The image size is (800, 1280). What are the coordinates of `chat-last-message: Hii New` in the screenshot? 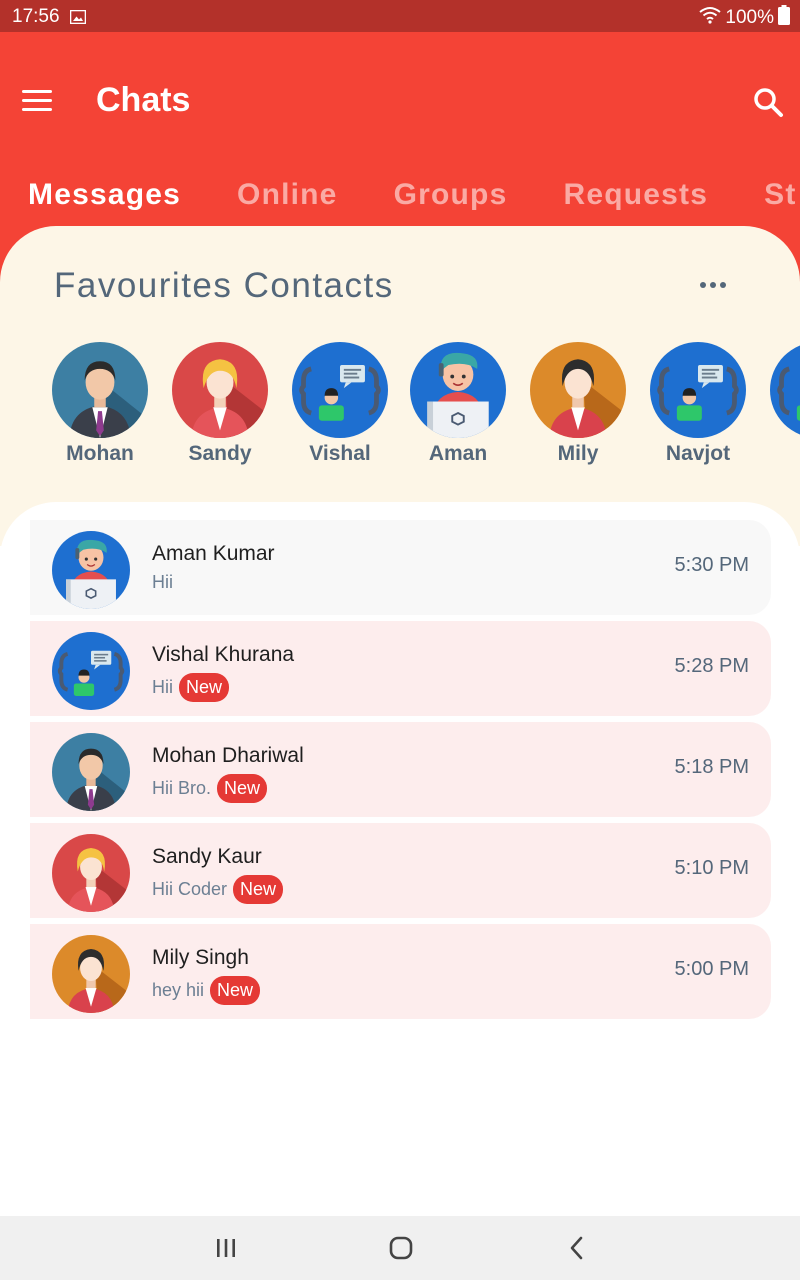 It's located at (191, 687).